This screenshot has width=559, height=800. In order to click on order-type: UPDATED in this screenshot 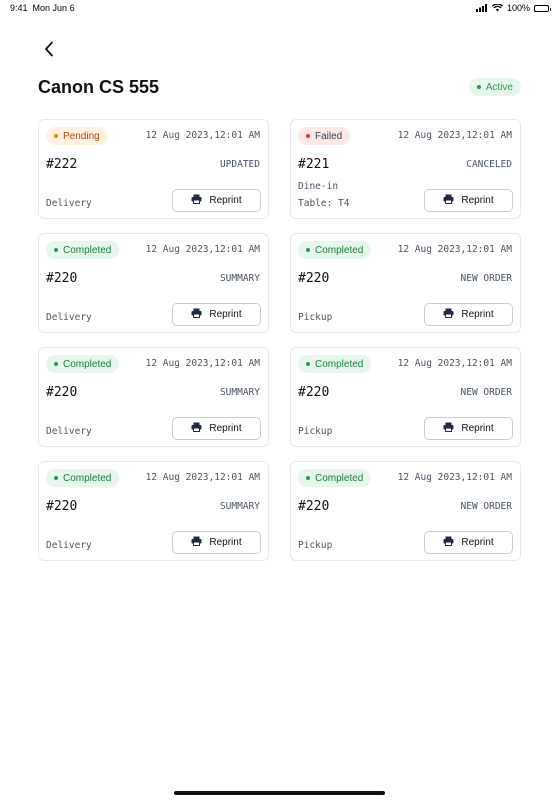, I will do `click(239, 164)`.